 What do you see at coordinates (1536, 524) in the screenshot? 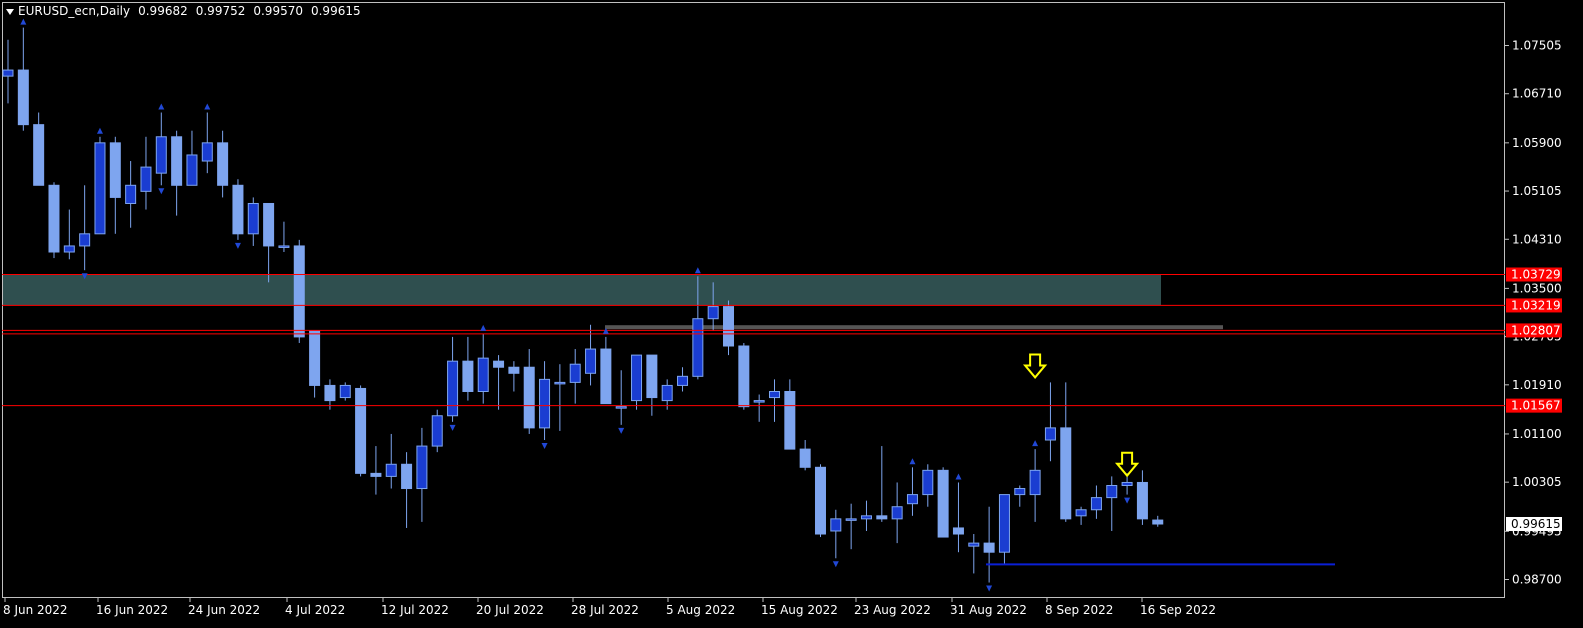
I see `current-price-label: 0.99615` at bounding box center [1536, 524].